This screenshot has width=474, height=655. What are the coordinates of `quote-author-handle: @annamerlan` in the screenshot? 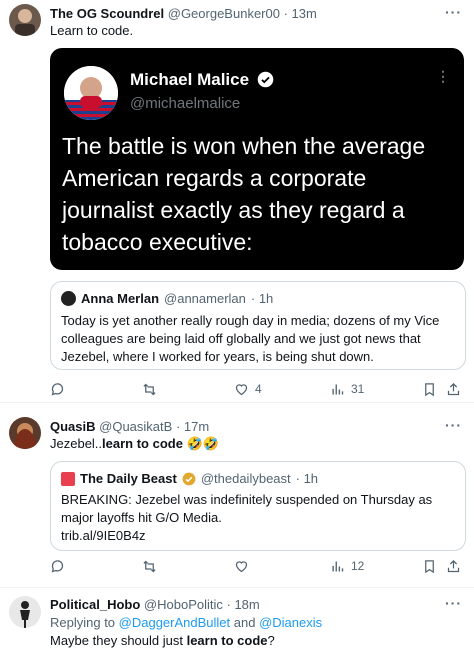 It's located at (205, 298).